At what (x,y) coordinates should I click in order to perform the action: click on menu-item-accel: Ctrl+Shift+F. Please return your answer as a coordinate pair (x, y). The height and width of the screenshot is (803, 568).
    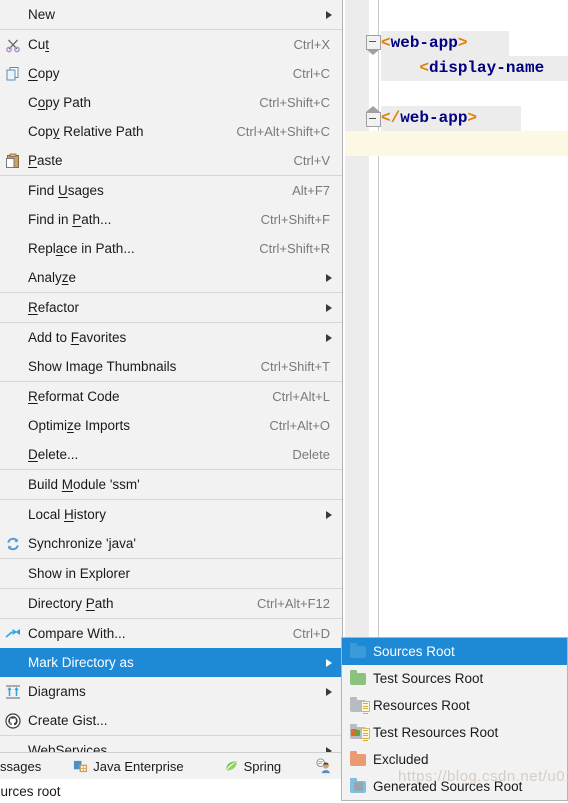
    Looking at the image, I should click on (295, 219).